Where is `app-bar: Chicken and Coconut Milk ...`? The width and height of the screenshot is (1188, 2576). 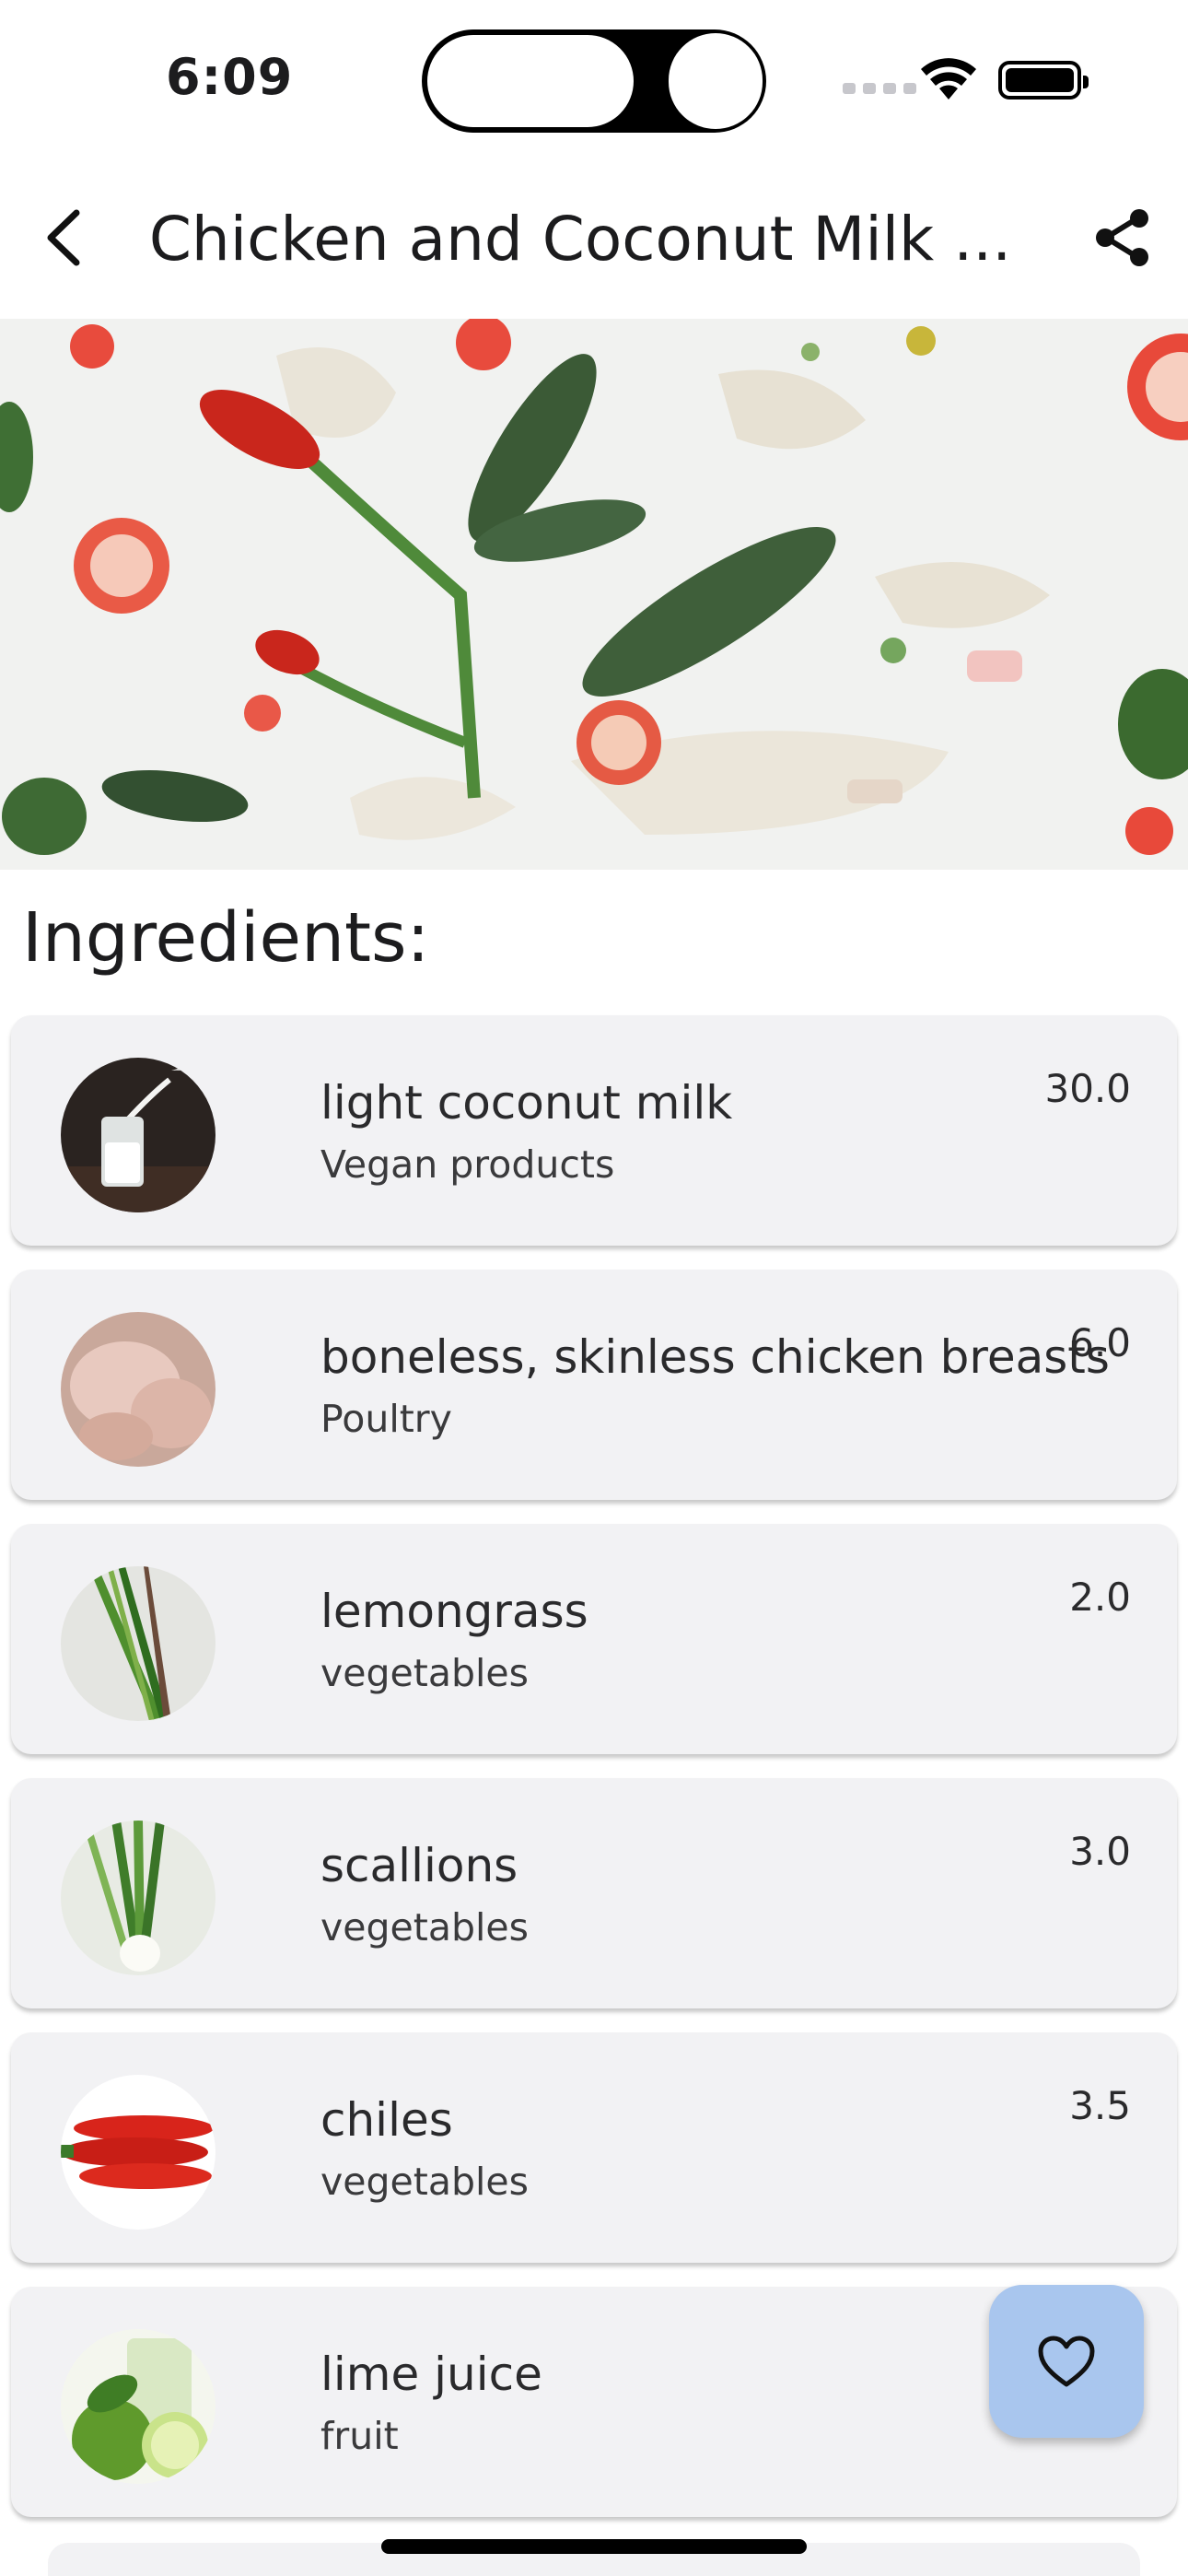
app-bar: Chicken and Coconut Milk ... is located at coordinates (594, 238).